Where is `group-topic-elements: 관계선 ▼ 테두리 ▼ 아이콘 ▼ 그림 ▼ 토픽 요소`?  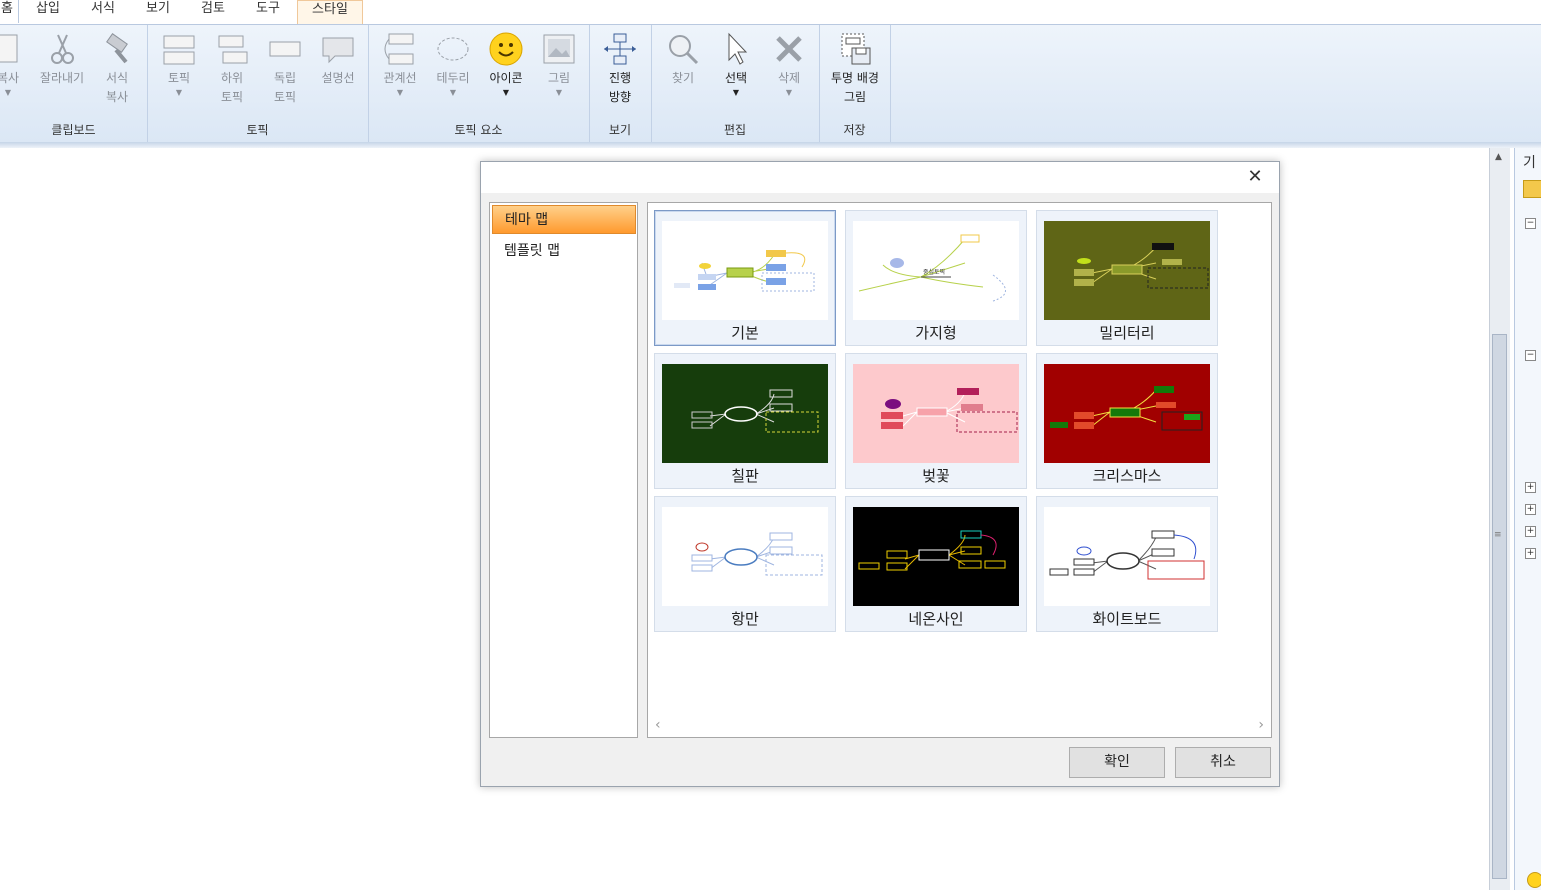
group-topic-elements: 관계선 ▼ 테두리 ▼ 아이콘 ▼ 그림 ▼ 토픽 요소 is located at coordinates (479, 83).